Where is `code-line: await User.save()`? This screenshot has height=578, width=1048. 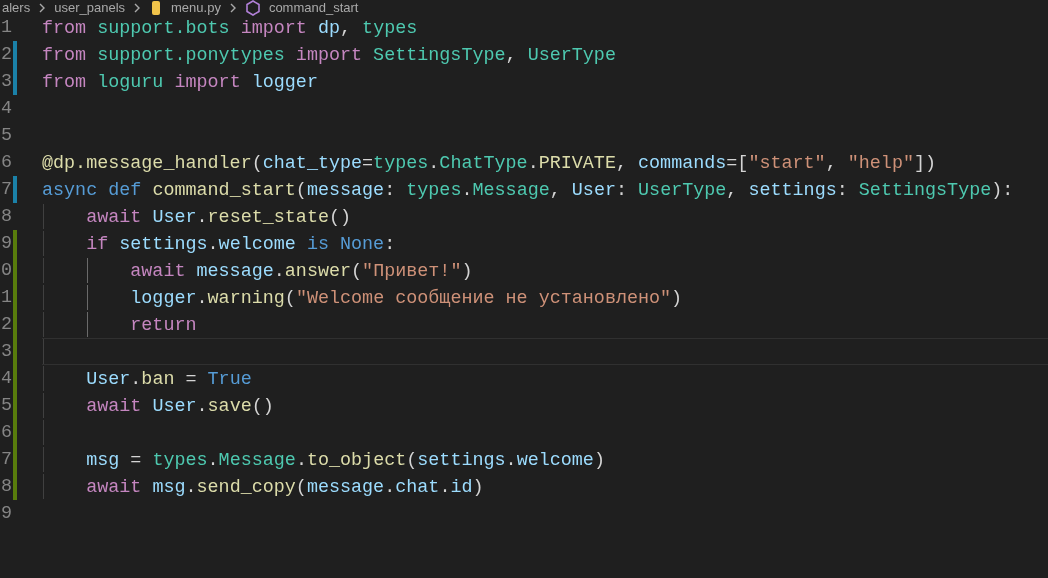
code-line: await User.save() is located at coordinates (179, 406).